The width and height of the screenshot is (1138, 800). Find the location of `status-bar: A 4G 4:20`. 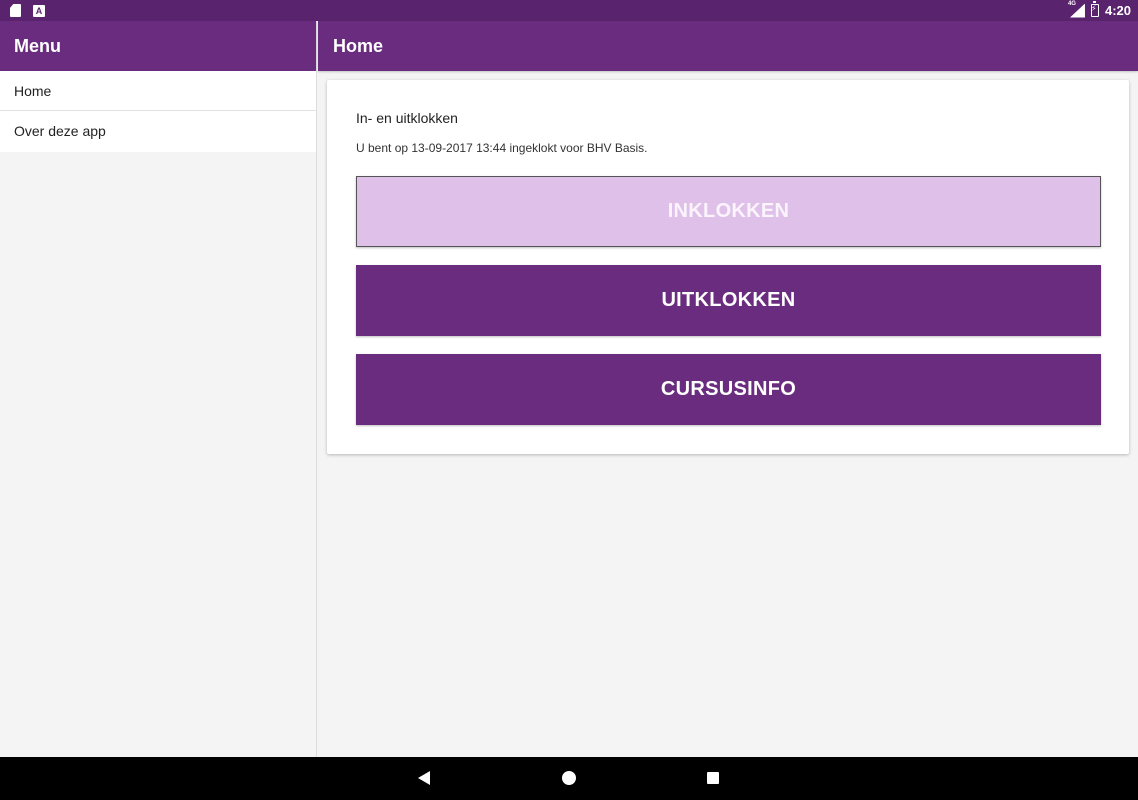

status-bar: A 4G 4:20 is located at coordinates (569, 10).